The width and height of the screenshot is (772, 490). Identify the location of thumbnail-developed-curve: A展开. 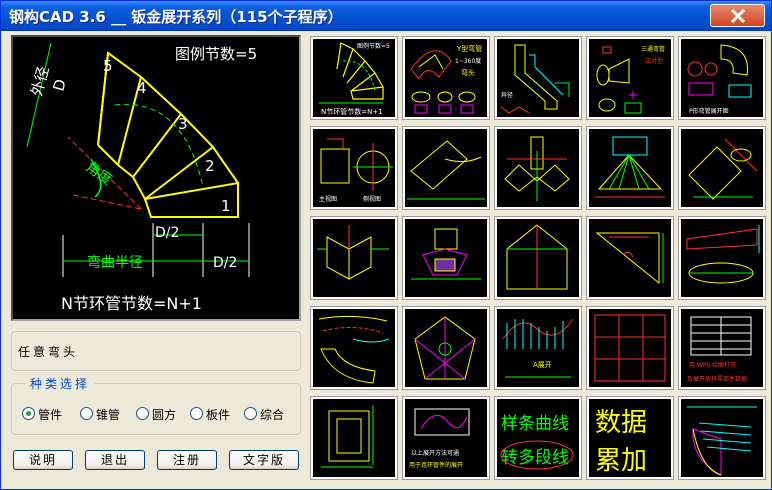
(538, 348).